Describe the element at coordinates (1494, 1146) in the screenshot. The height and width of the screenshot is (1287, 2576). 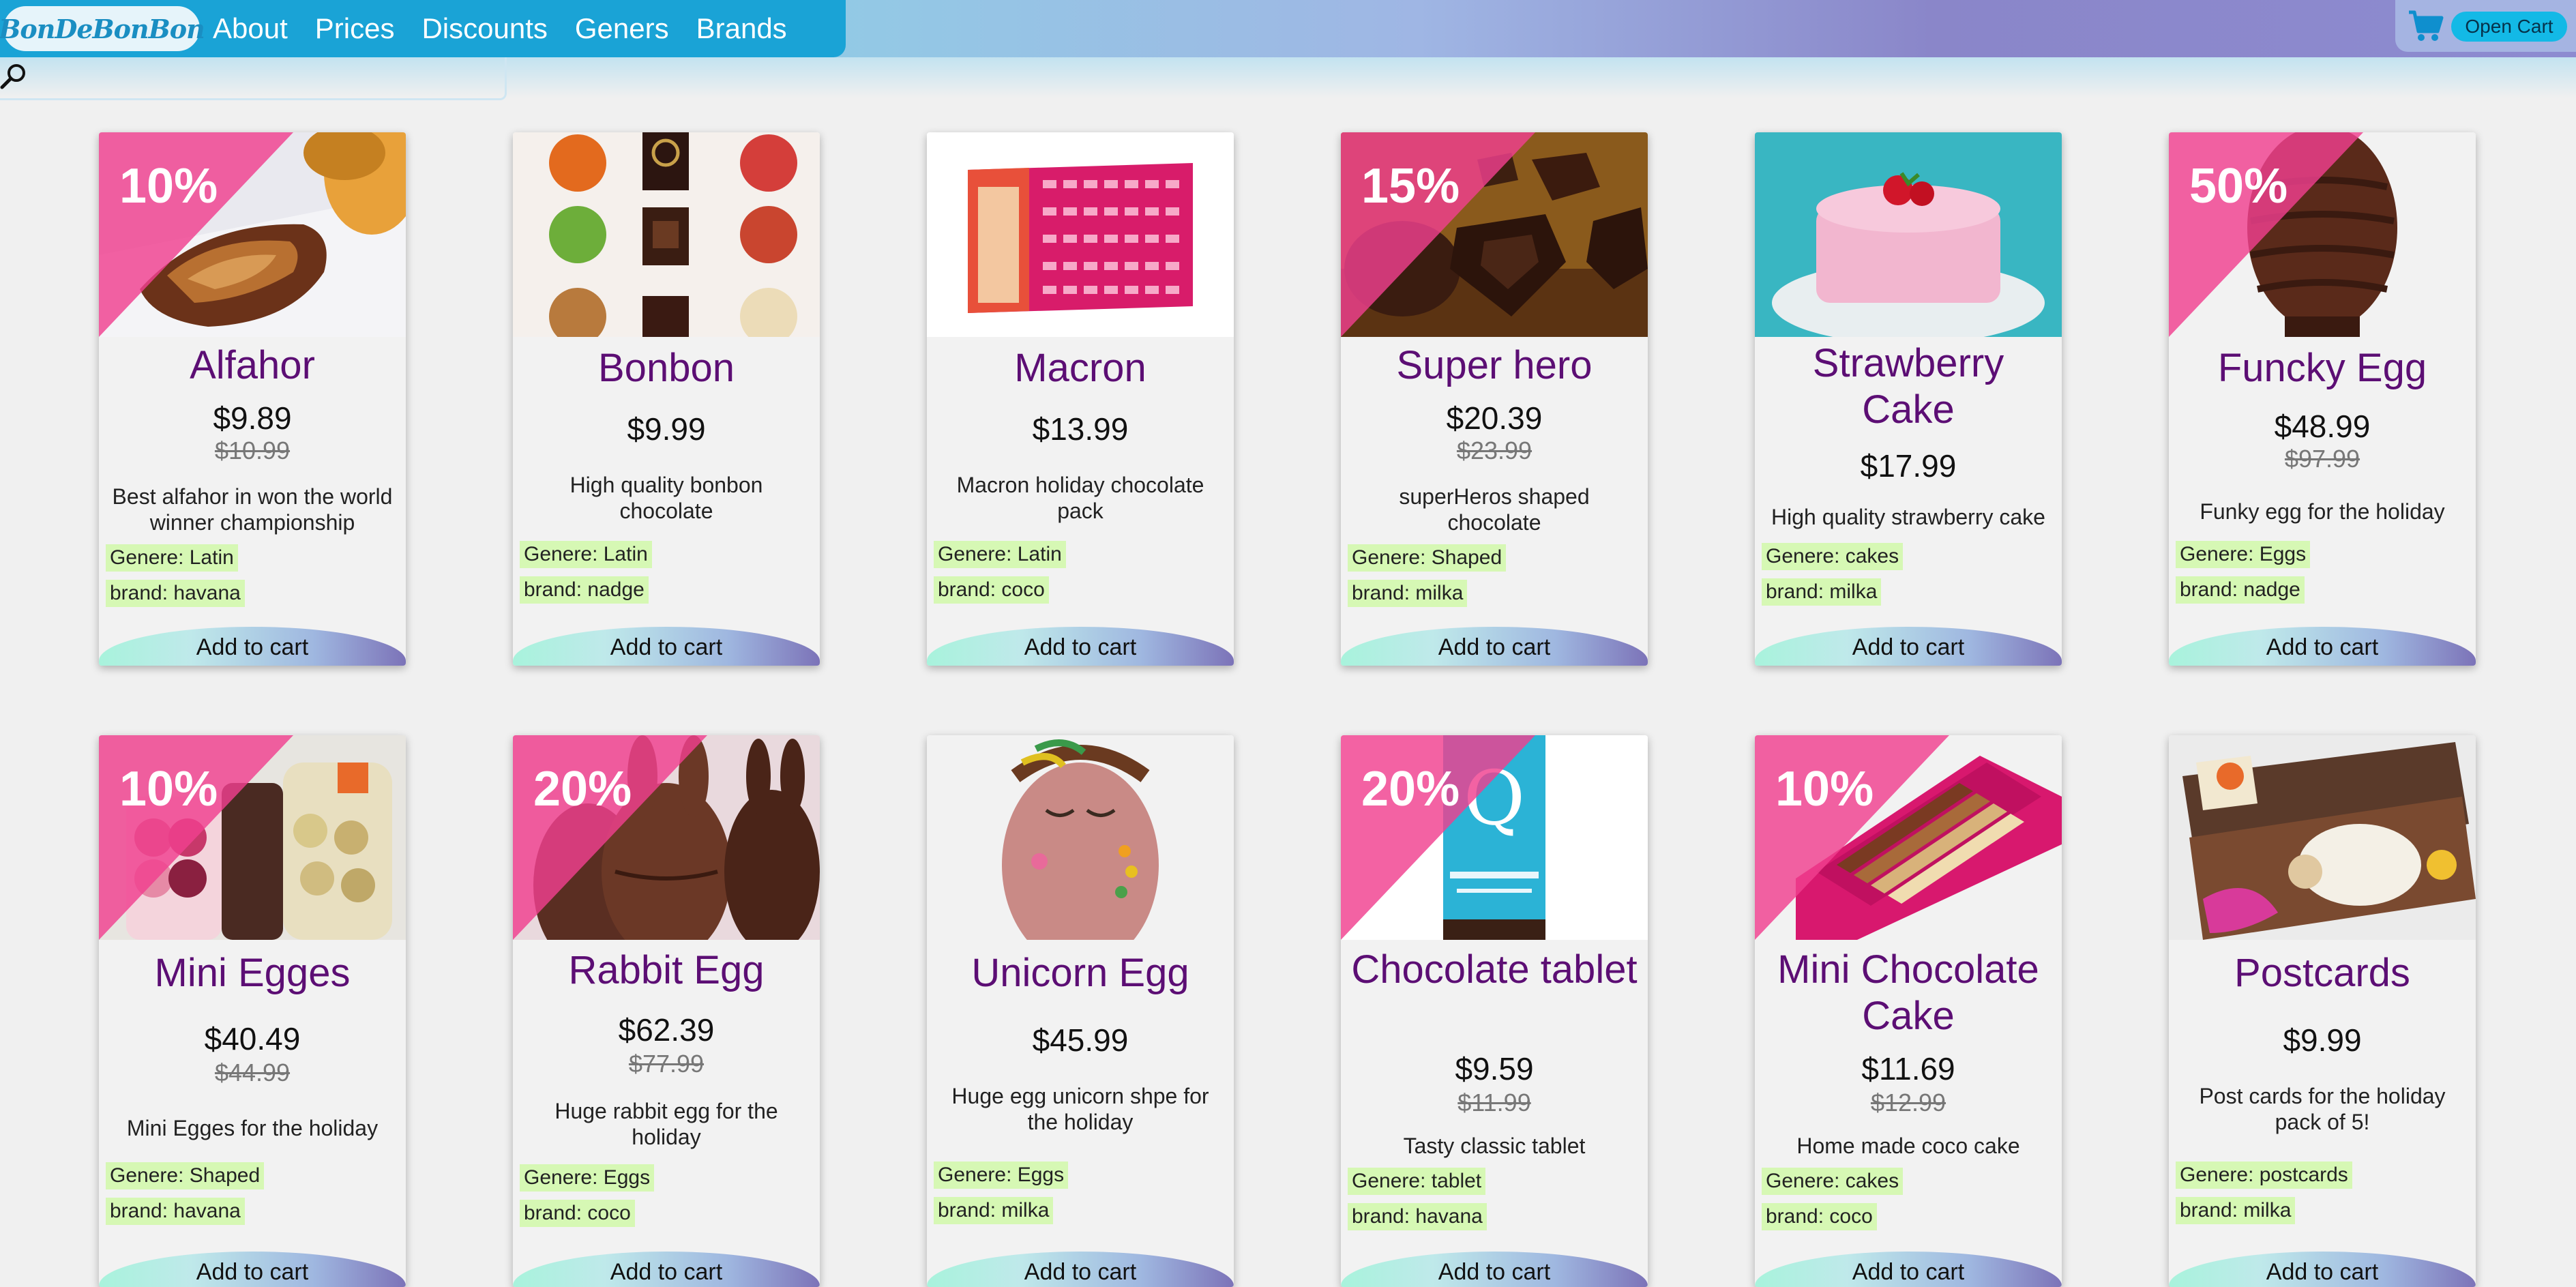
I see `product-description: Tasty classic tablet` at that location.